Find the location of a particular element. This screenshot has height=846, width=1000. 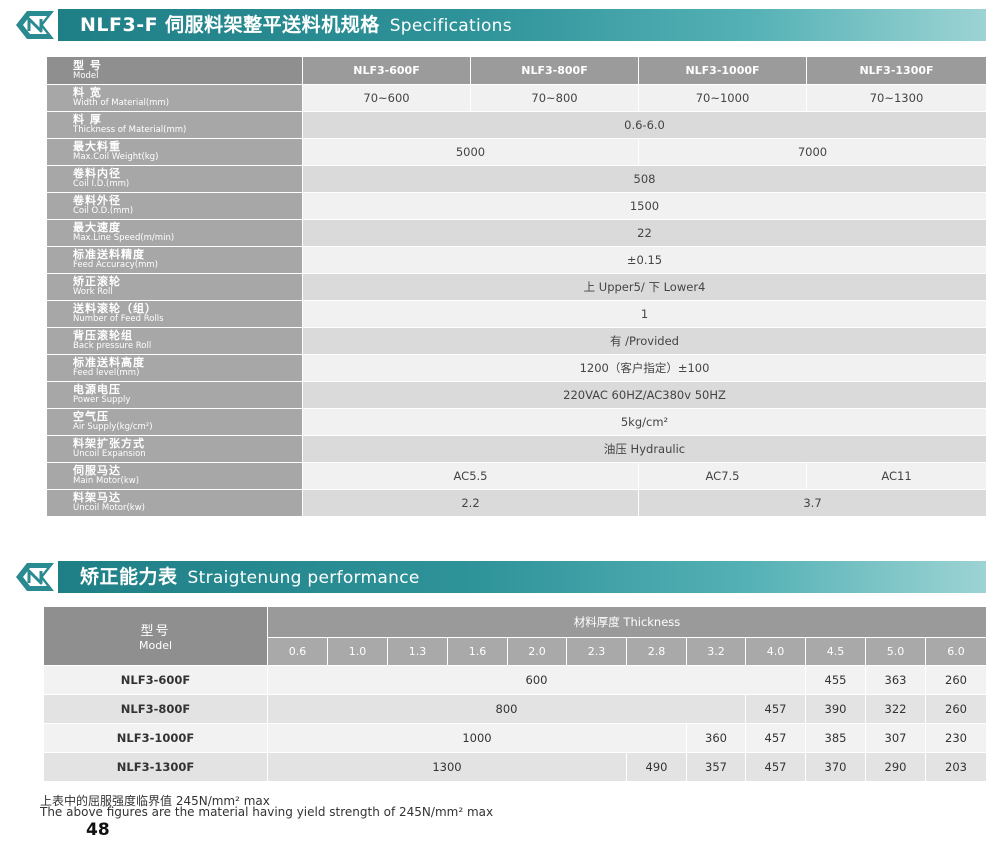

perf-value-cell: 490 is located at coordinates (656, 767).